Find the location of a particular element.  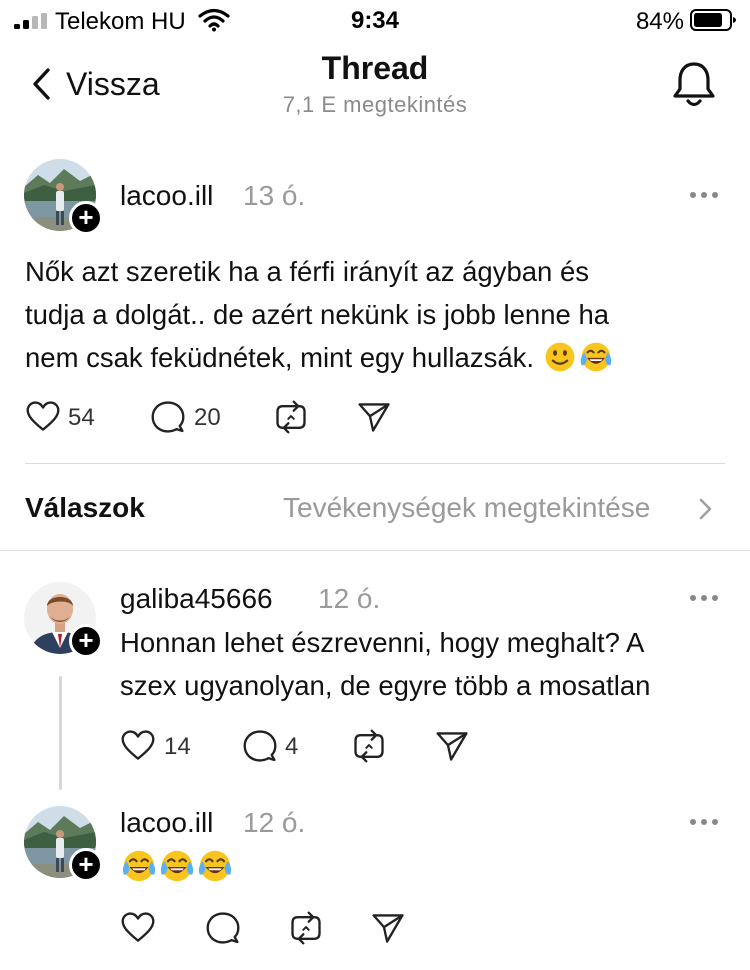

status-bar: Telekom HU 9:34 84% is located at coordinates (375, 21).